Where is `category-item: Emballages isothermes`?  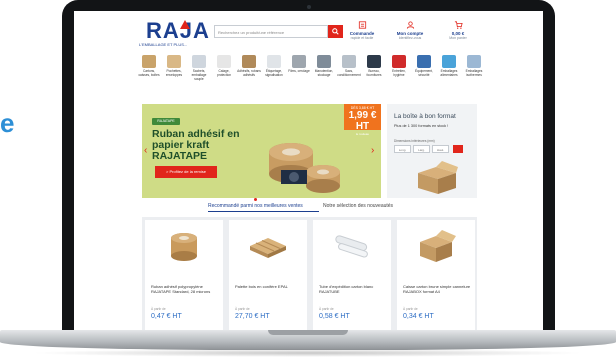 category-item: Emballages isothermes is located at coordinates (474, 66).